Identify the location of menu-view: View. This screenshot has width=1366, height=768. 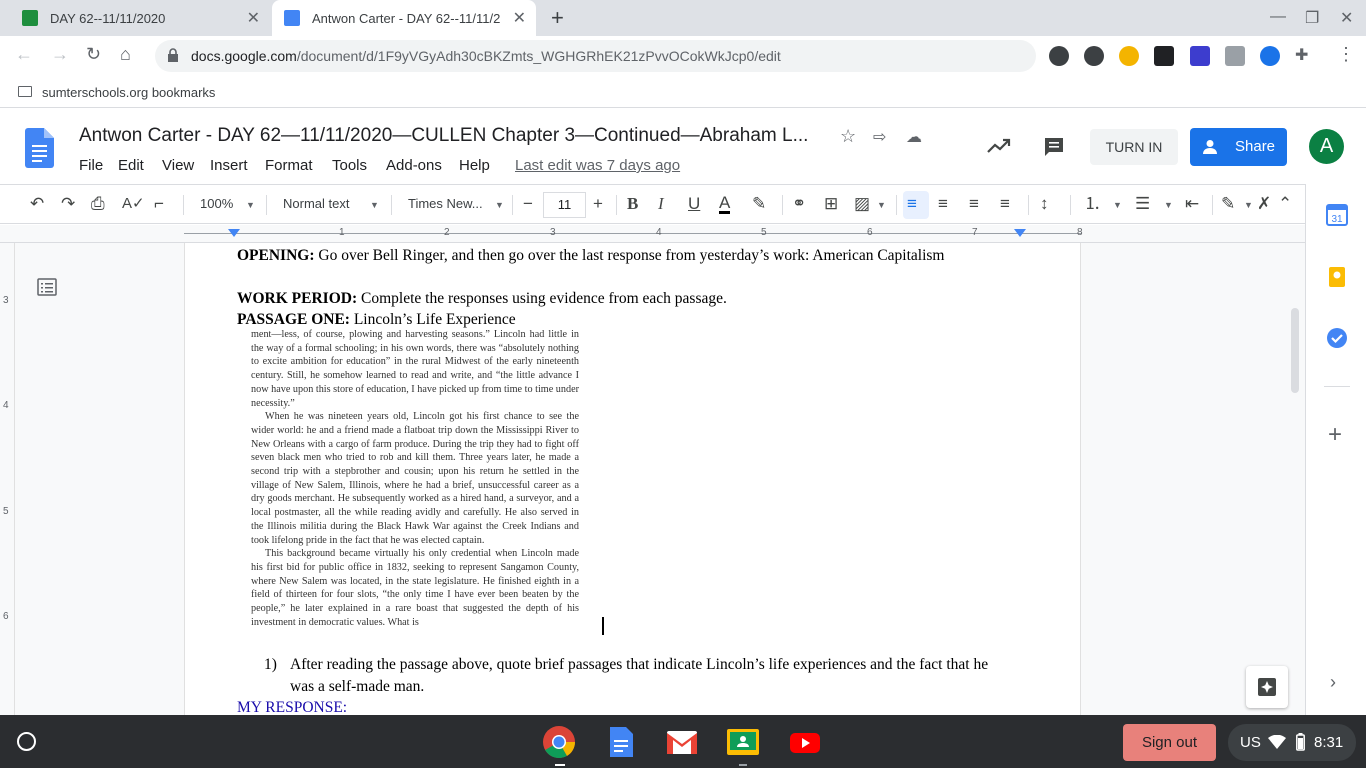
(178, 165).